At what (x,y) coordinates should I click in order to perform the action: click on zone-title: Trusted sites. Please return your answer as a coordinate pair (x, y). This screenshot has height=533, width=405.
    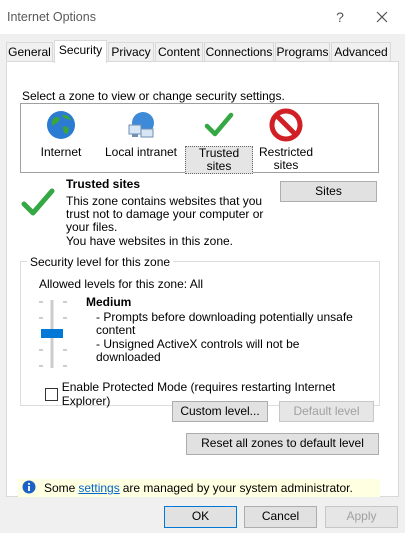
    Looking at the image, I should click on (103, 184).